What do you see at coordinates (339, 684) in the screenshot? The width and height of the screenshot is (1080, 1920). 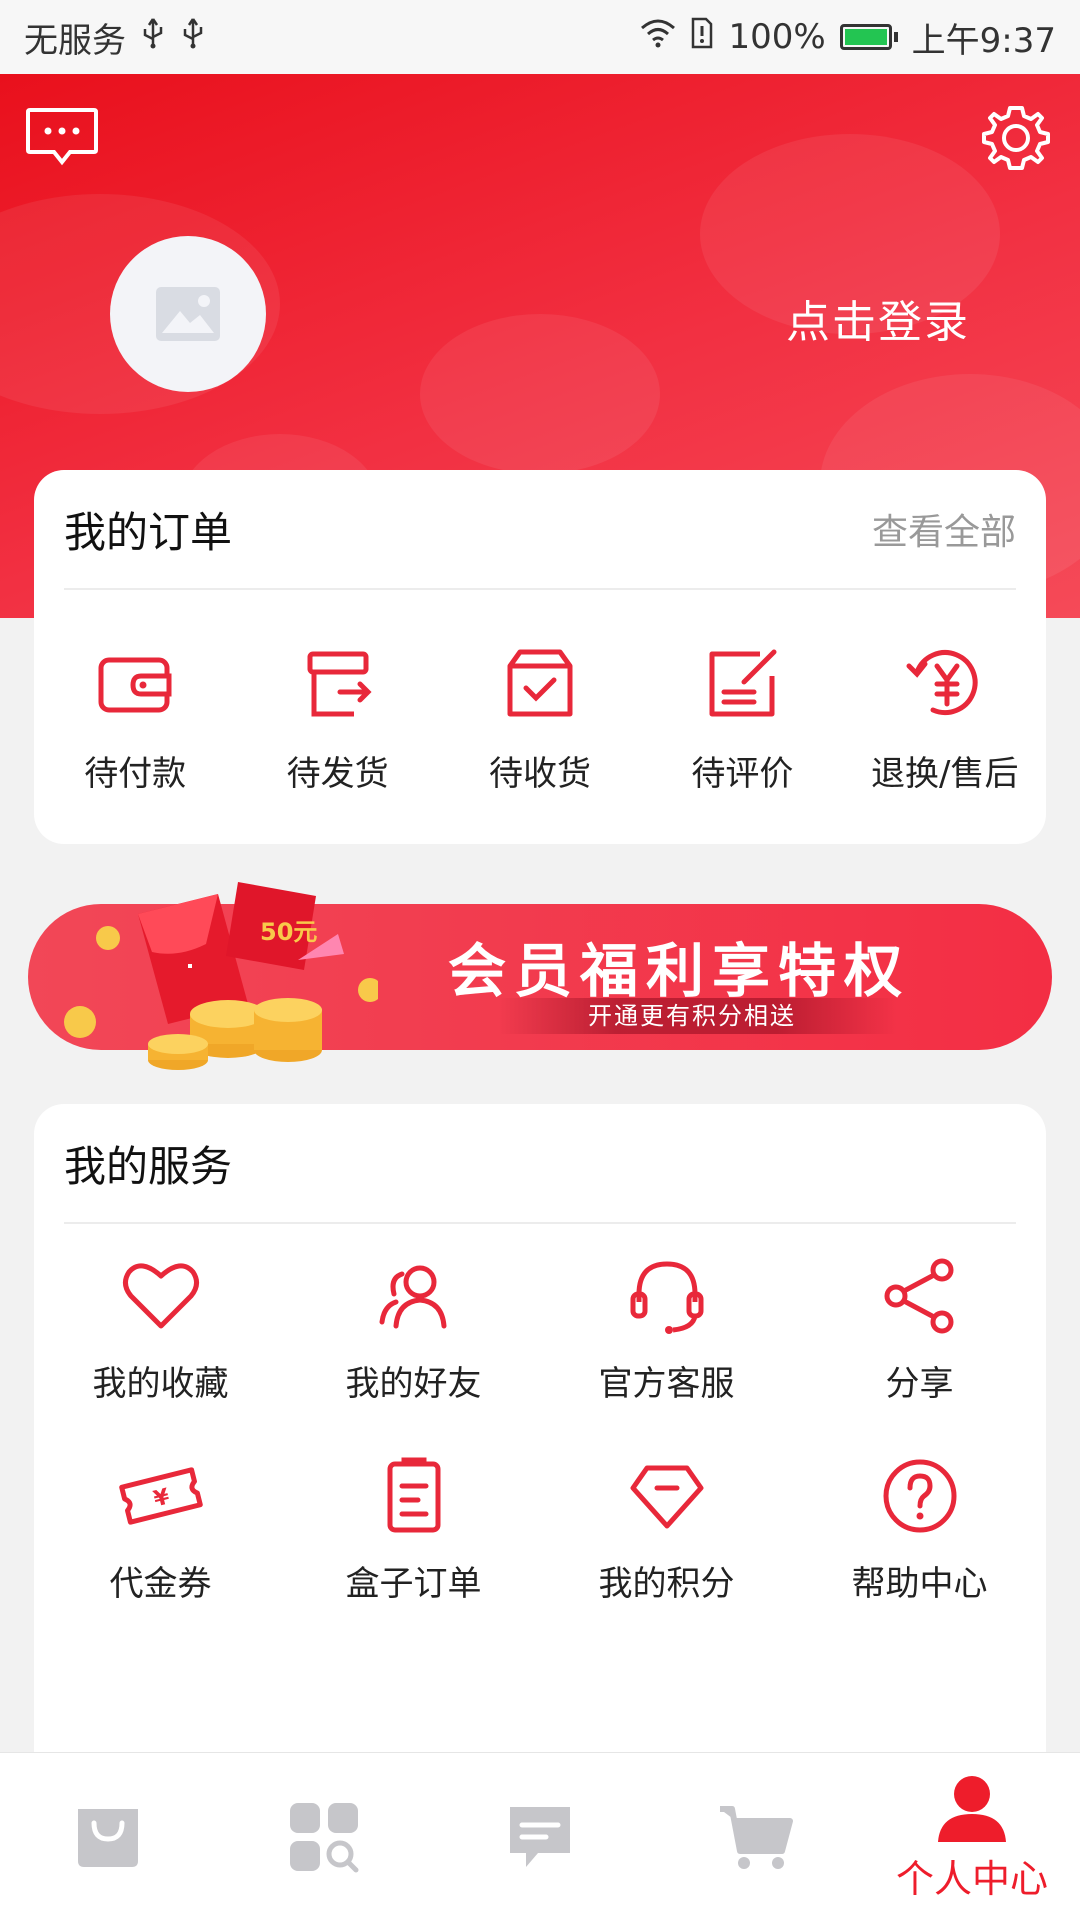 I see `box-arrow-icon` at bounding box center [339, 684].